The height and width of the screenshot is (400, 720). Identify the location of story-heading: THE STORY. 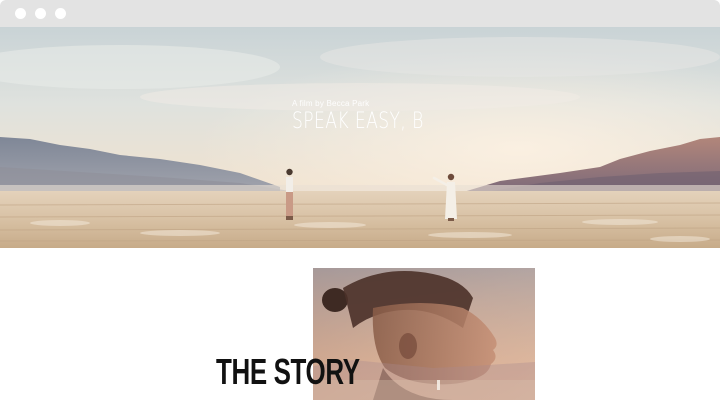
(288, 371).